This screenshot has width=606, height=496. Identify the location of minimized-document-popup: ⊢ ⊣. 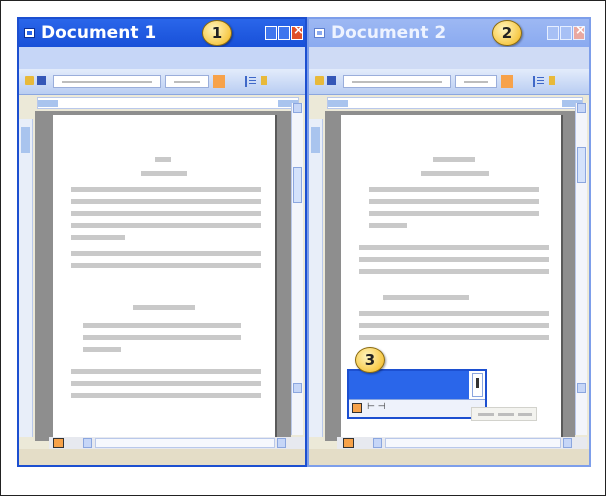
(417, 394).